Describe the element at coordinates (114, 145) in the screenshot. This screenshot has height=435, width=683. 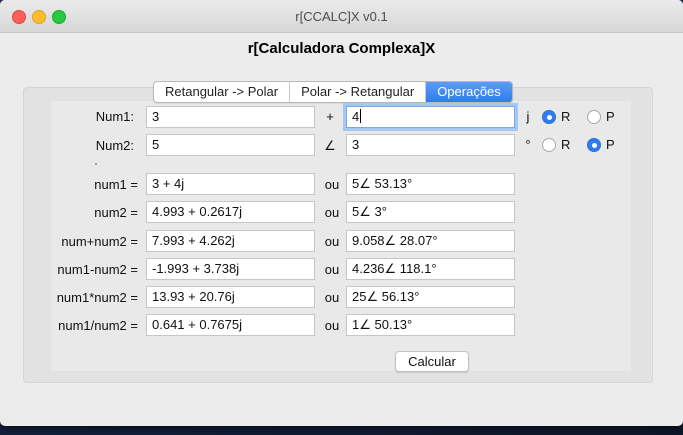
I see `num2-label: Num2:` at that location.